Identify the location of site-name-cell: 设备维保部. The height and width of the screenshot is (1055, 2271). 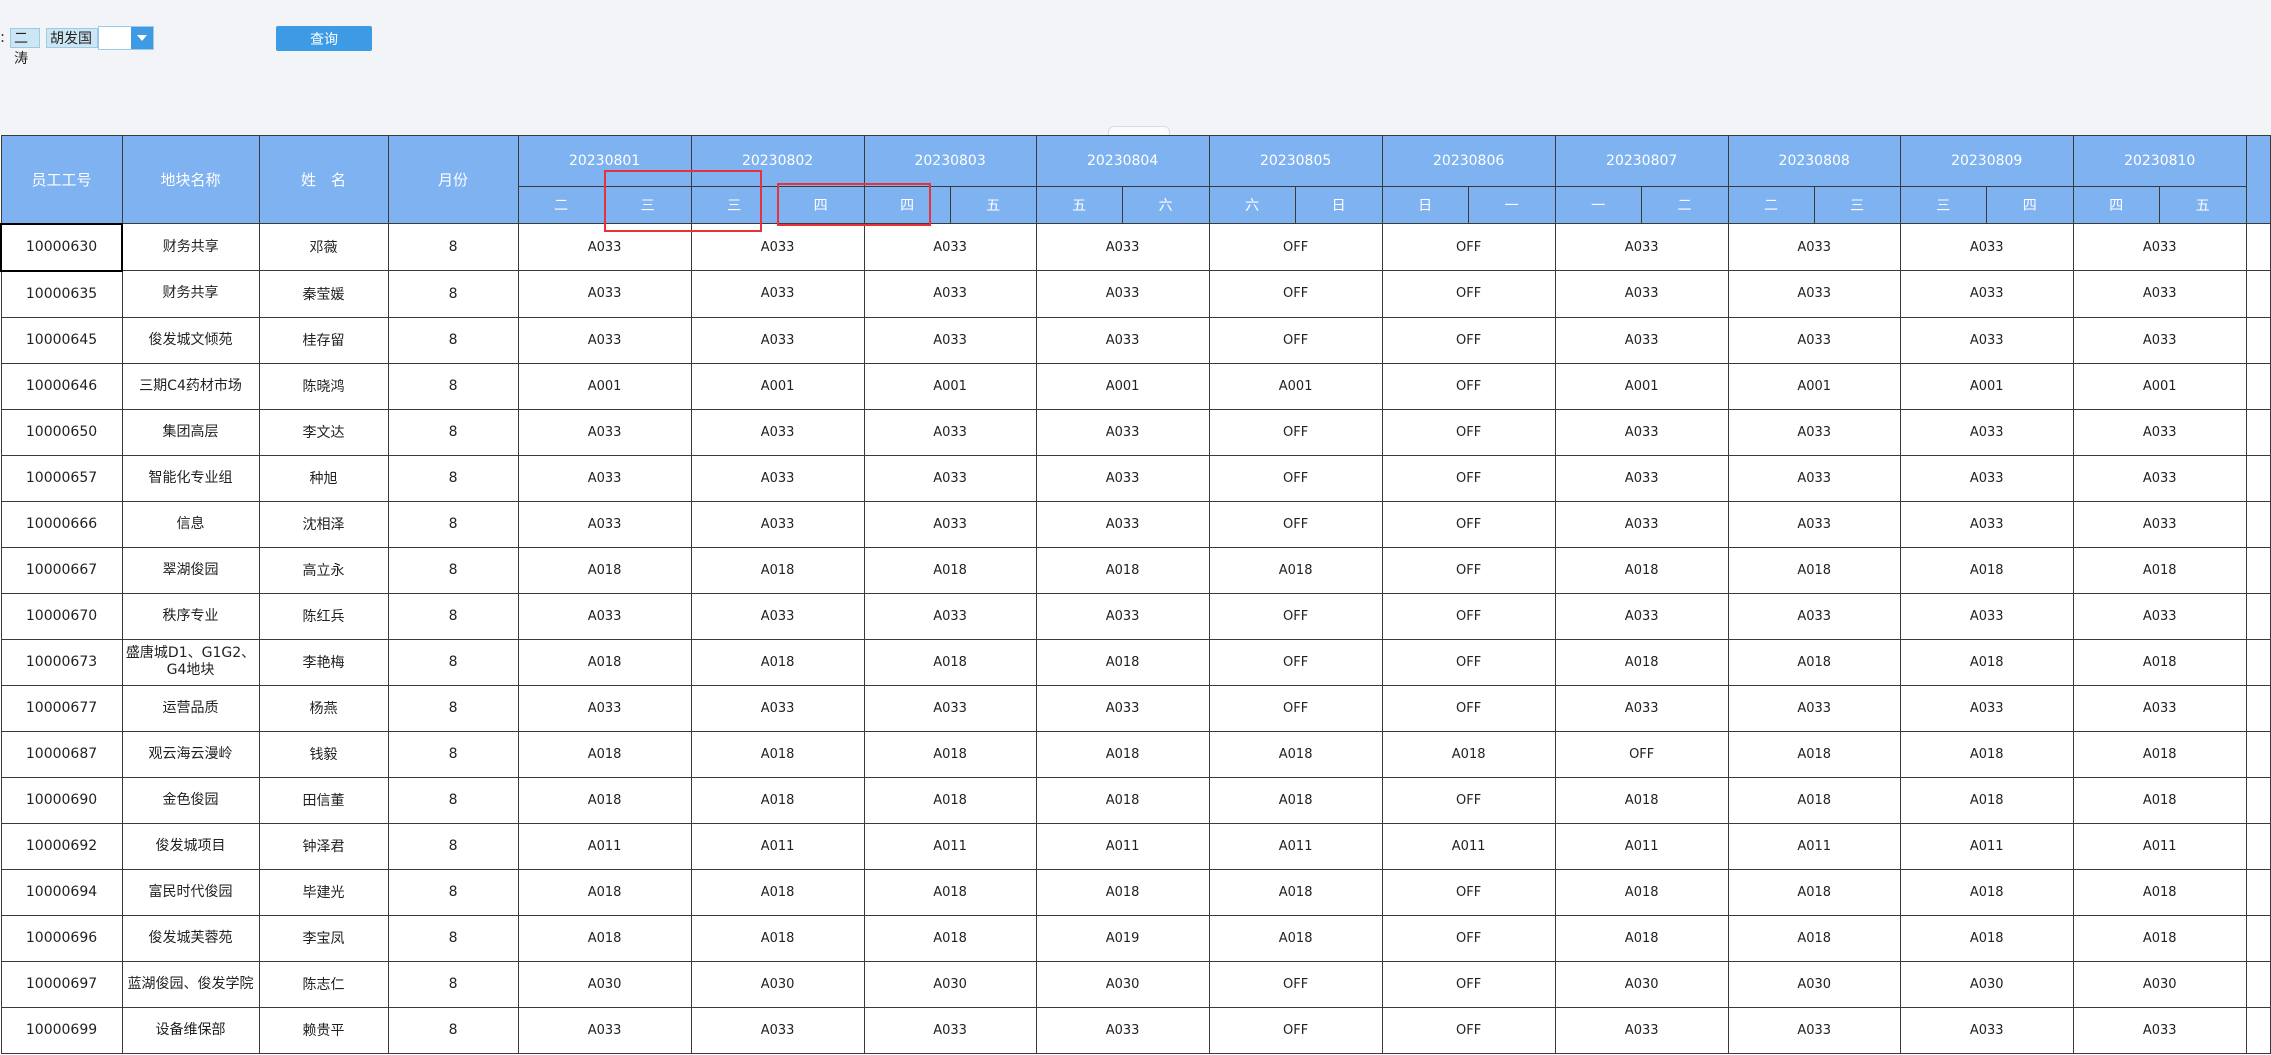
(190, 1030).